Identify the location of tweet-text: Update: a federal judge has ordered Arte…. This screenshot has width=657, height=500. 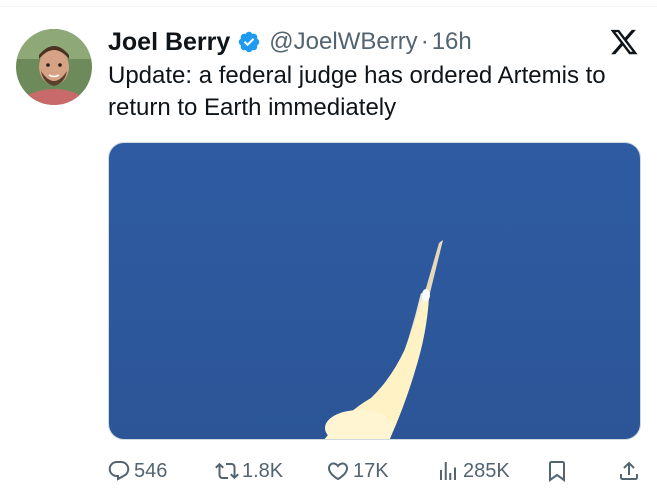
(357, 91).